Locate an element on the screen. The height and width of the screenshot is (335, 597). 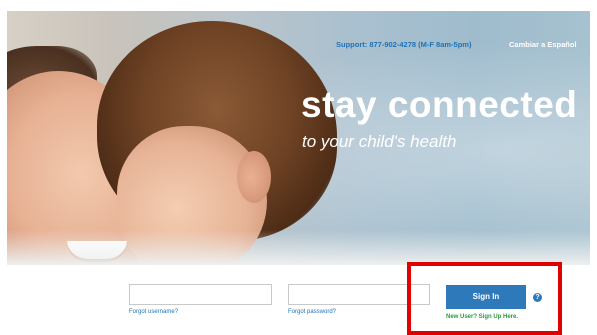
sign-up-link: New User? Sign Up Here. is located at coordinates (482, 317).